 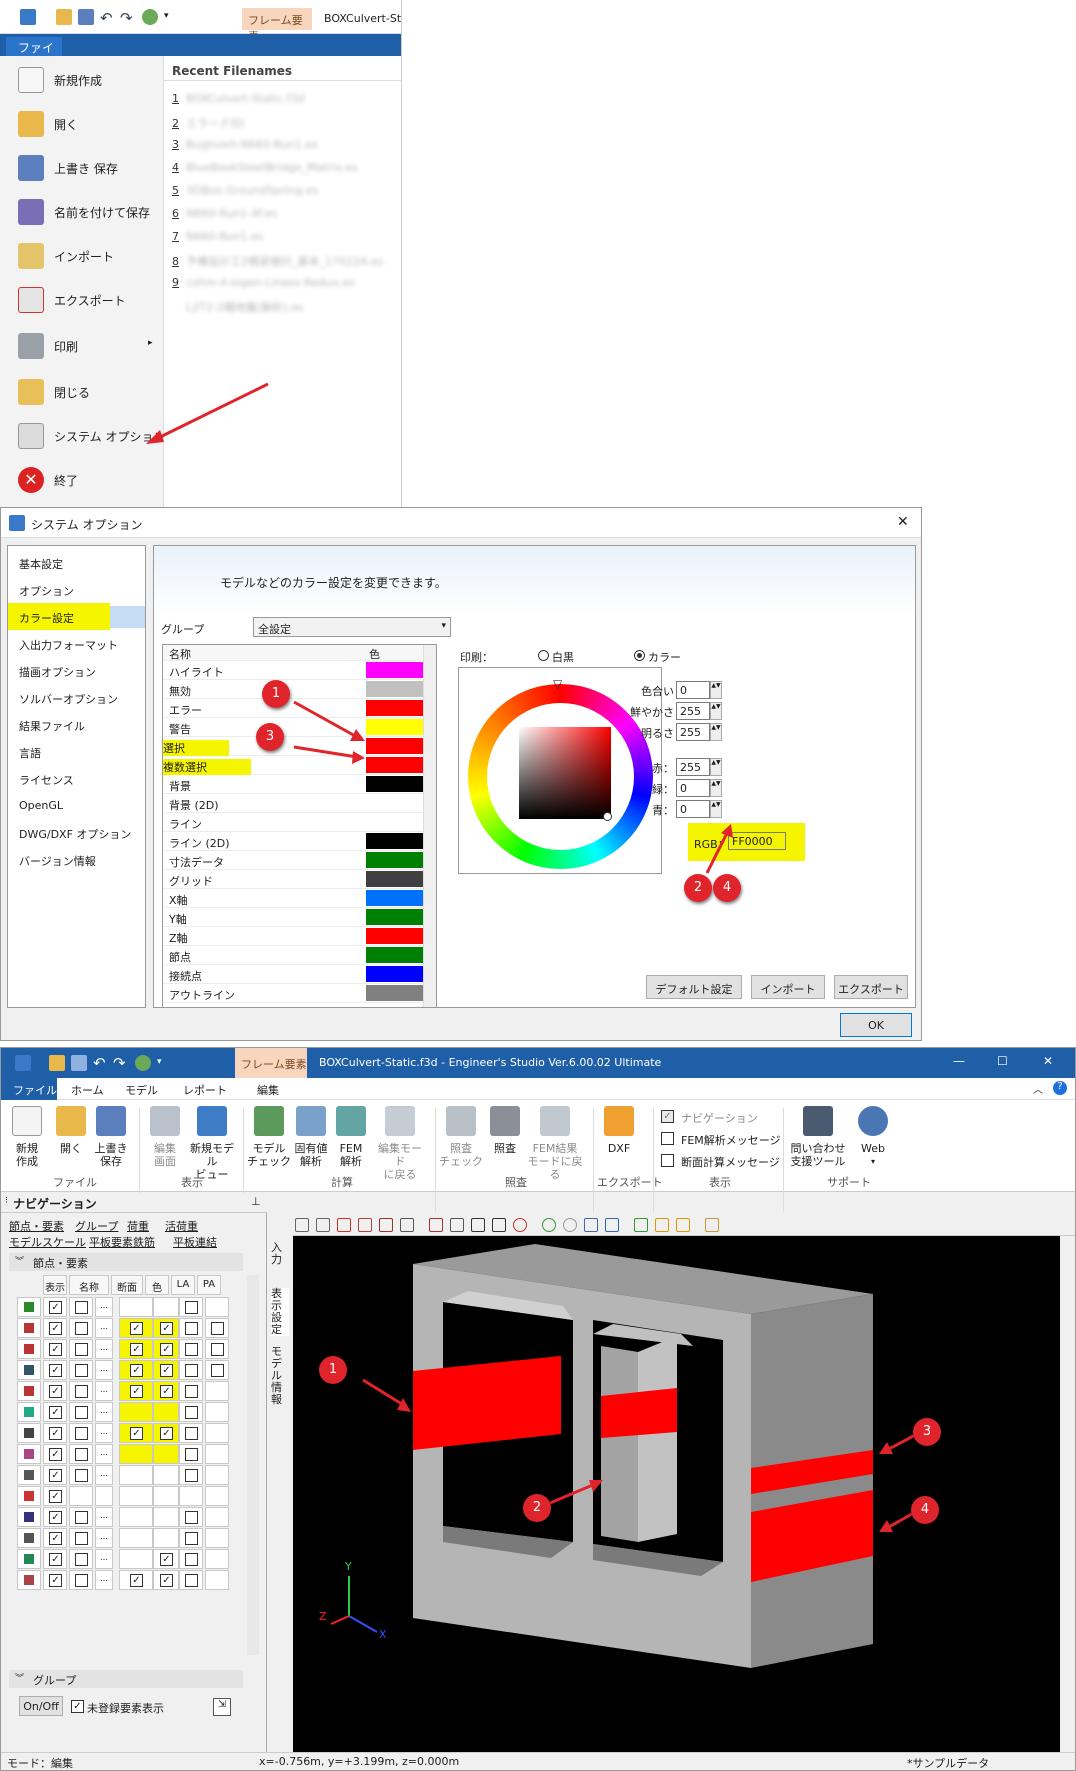 I want to click on tab-report: レポート, so click(x=205, y=1090).